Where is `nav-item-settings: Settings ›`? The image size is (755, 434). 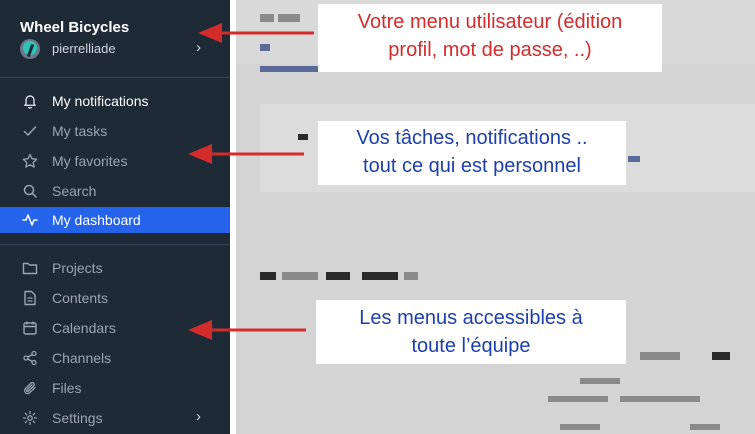
nav-item-settings: Settings › is located at coordinates (115, 418).